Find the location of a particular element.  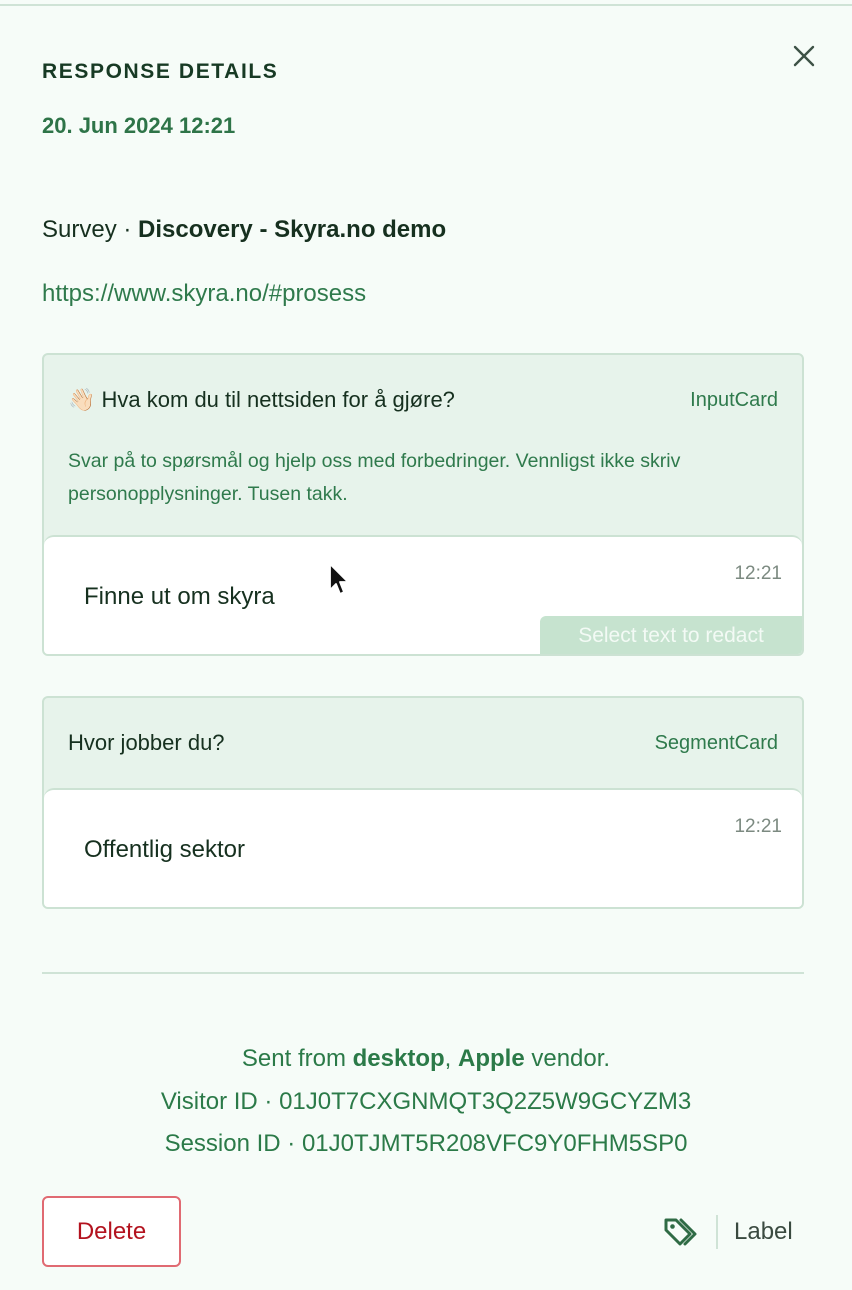

close-icon is located at coordinates (804, 56).